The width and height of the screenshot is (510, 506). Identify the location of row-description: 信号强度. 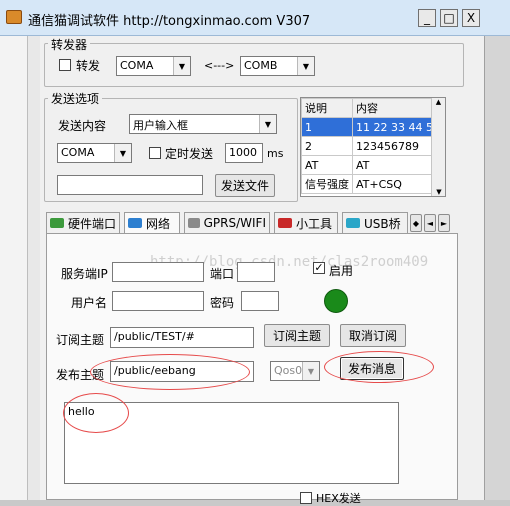
(327, 184).